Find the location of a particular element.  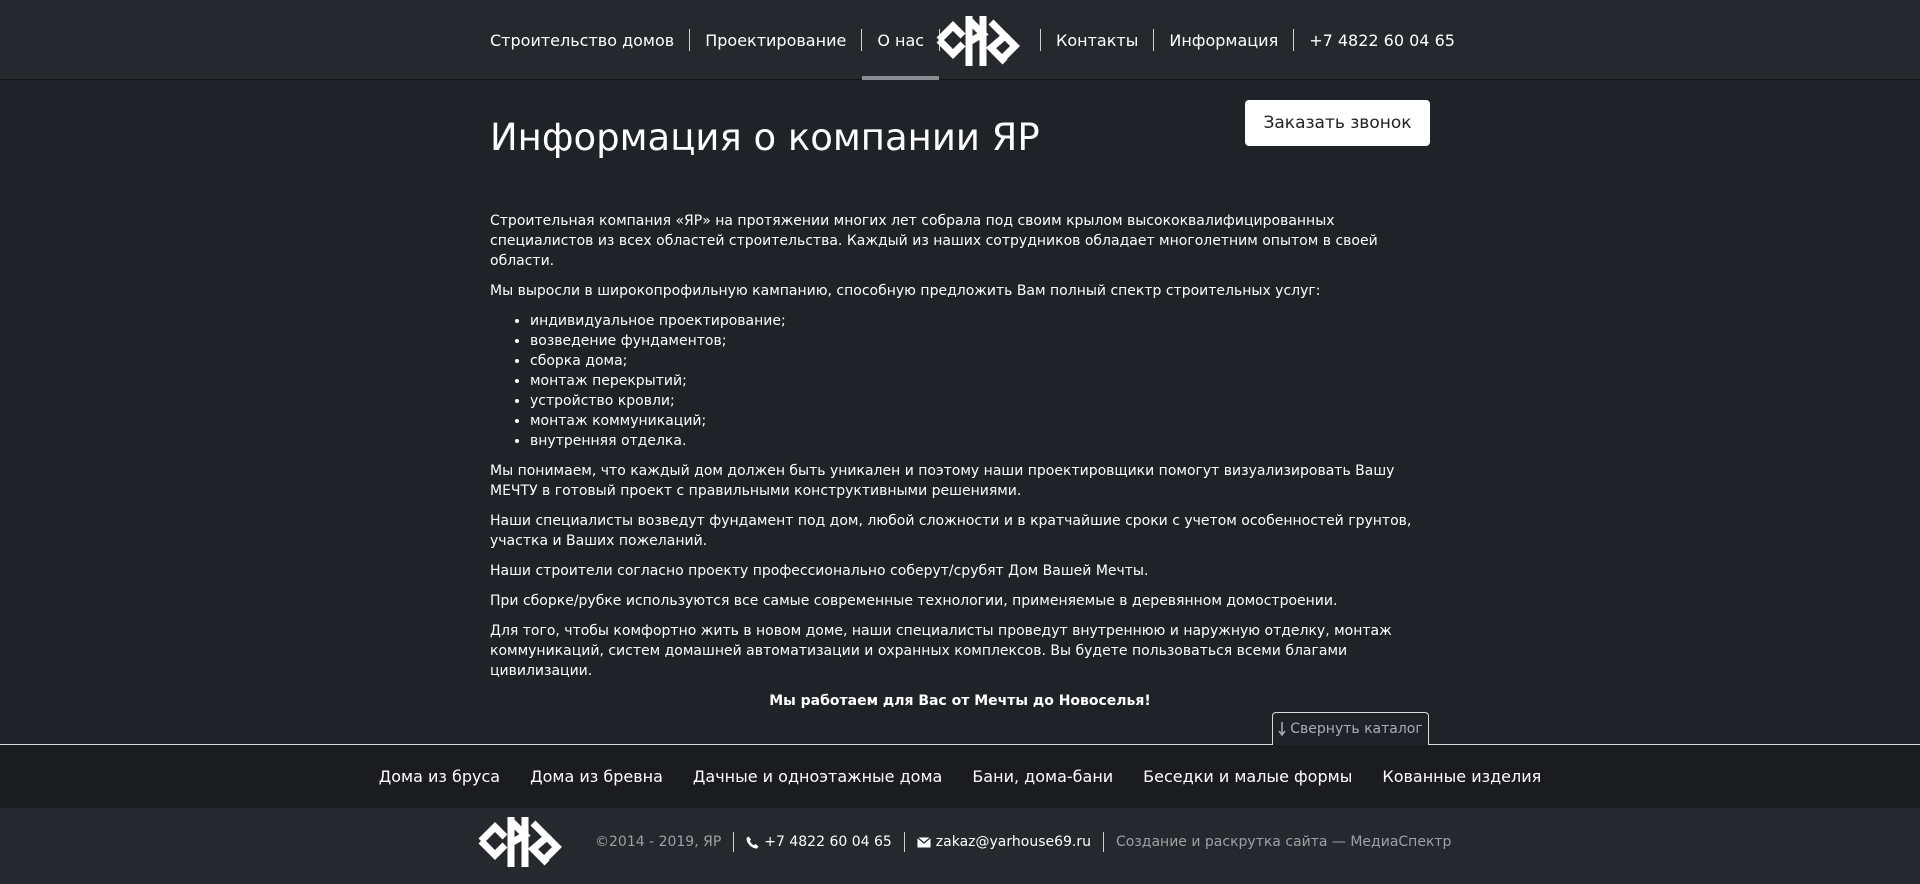

developer-credit-link: Создание и раскрутка сайта — МедиаСпектр is located at coordinates (1283, 842).